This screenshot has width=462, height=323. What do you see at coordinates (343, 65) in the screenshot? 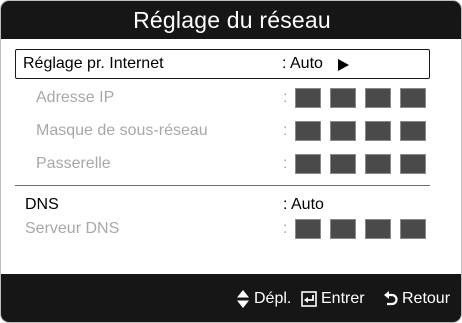
I see `triangle-right-icon` at bounding box center [343, 65].